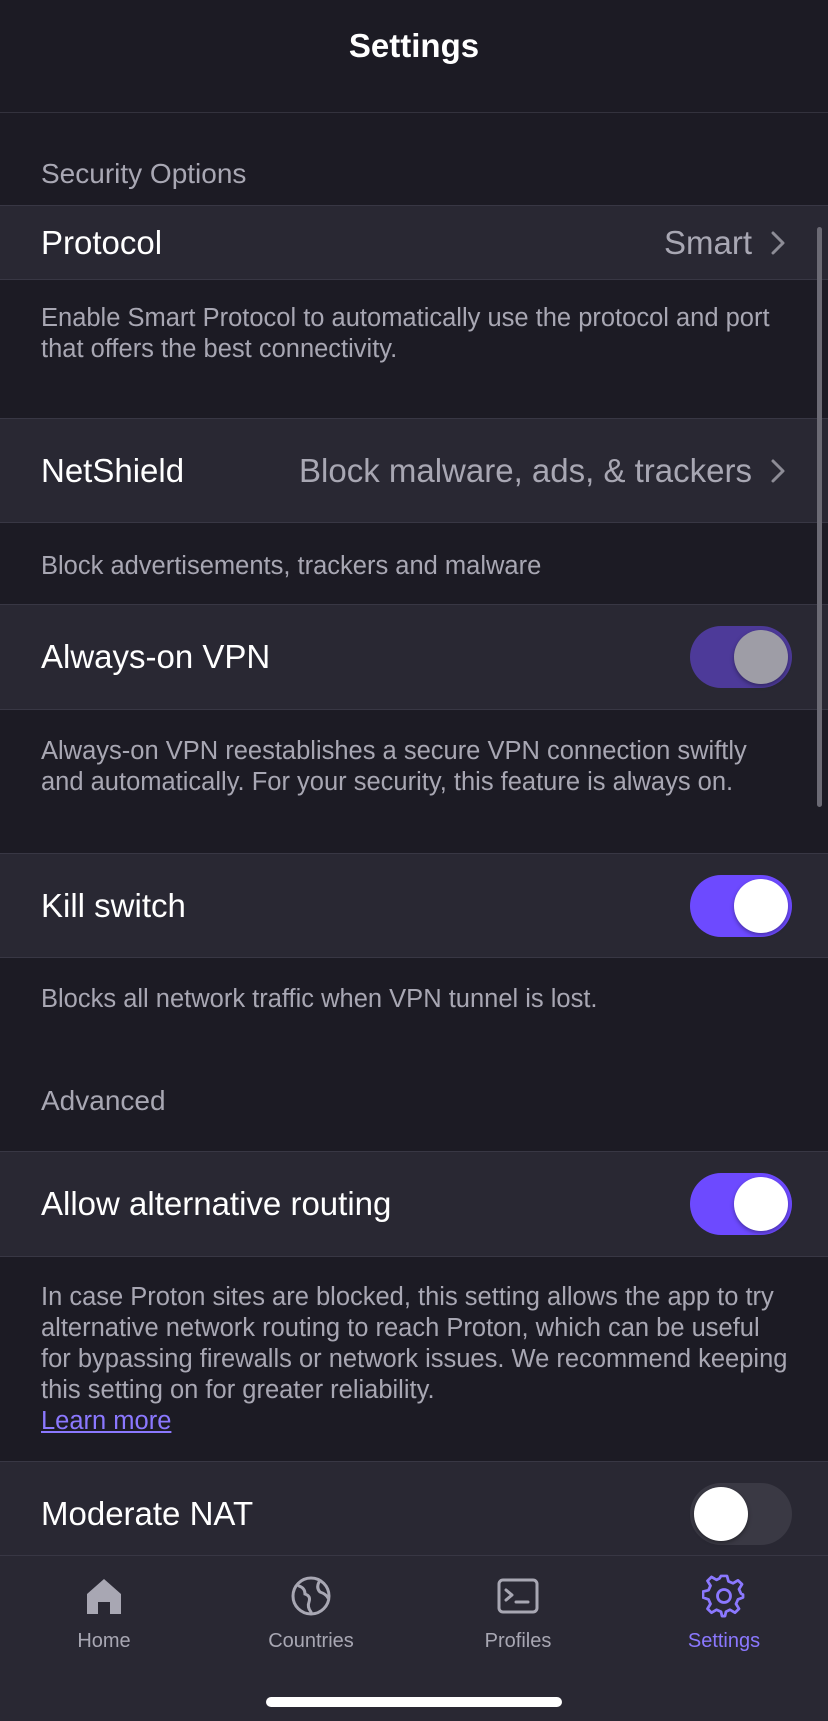 The image size is (828, 1721). Describe the element at coordinates (103, 1100) in the screenshot. I see `section-header-advanced: Advanced` at that location.